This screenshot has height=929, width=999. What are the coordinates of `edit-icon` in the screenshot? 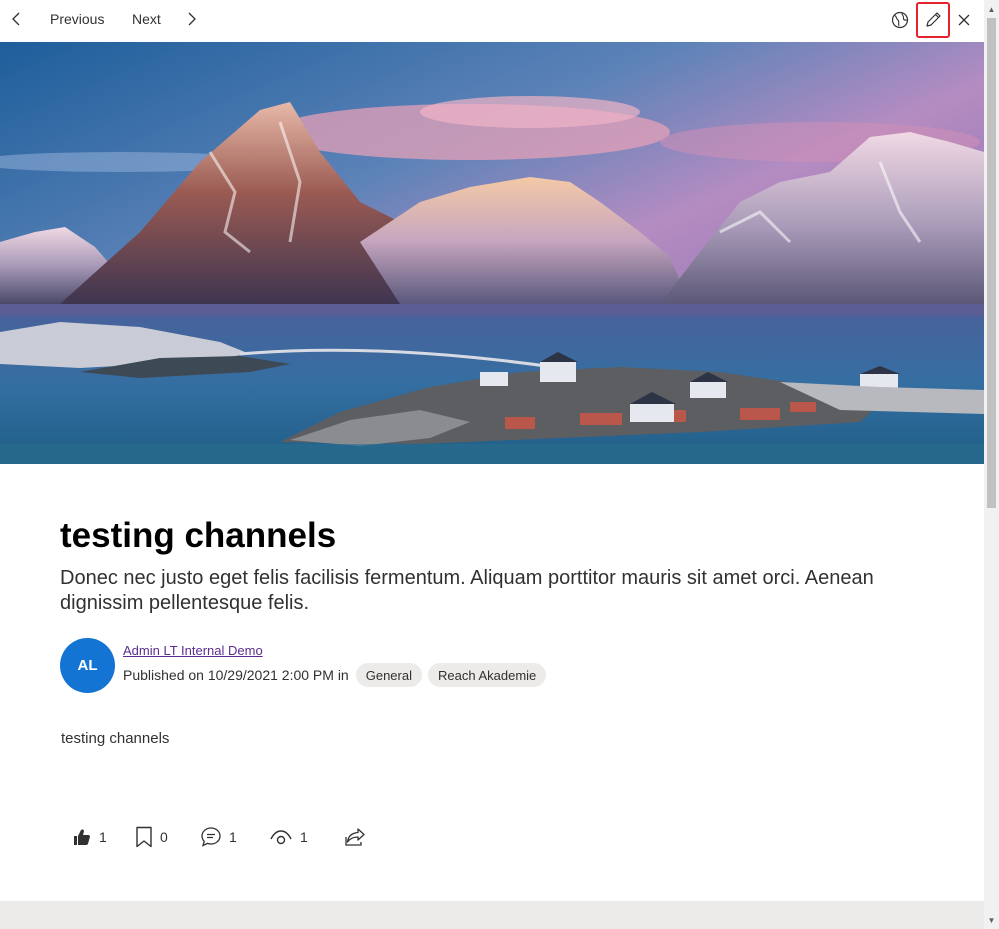 It's located at (933, 20).